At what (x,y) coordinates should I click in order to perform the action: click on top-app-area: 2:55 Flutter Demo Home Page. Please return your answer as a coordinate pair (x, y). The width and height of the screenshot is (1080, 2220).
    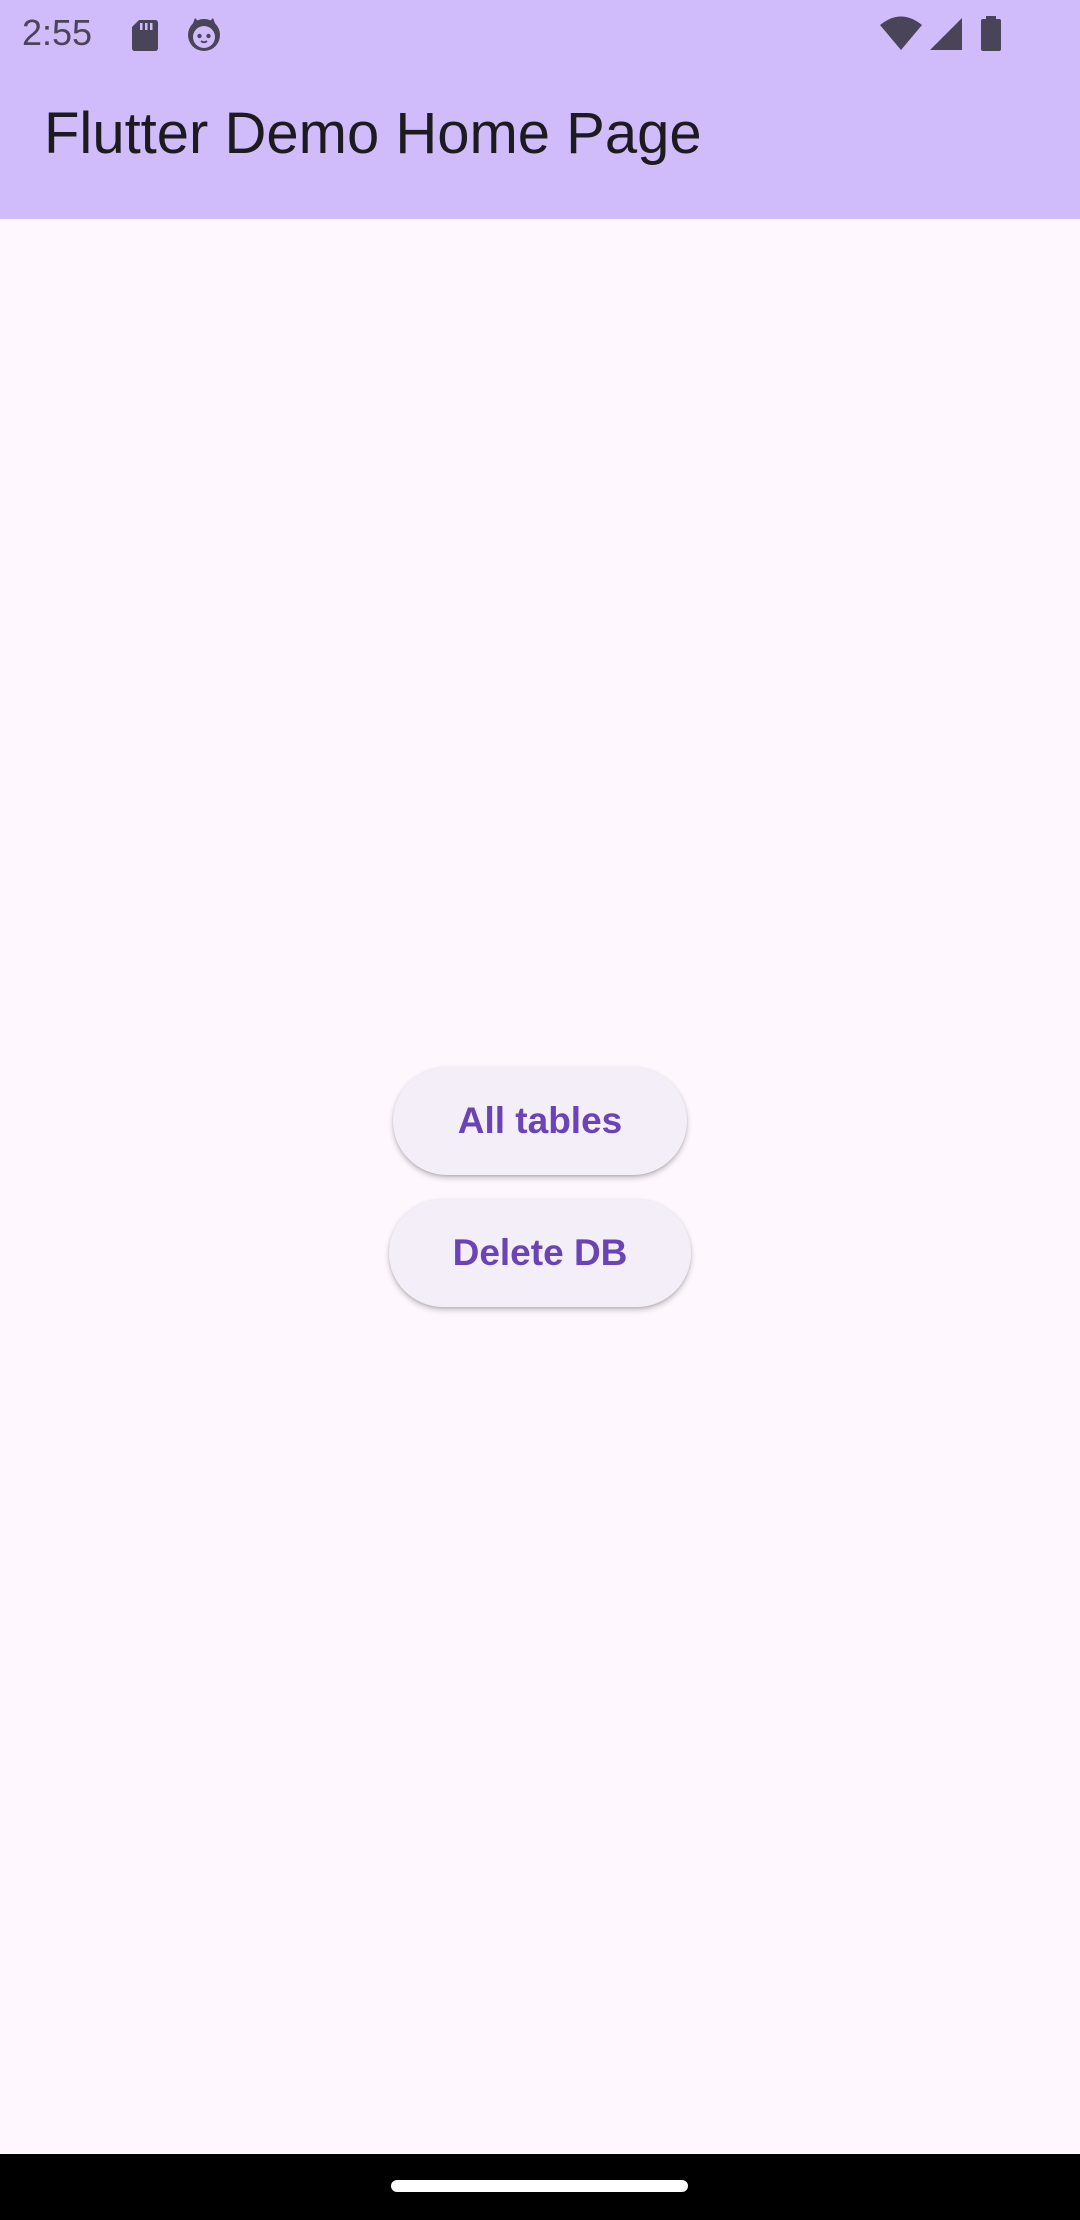
    Looking at the image, I should click on (540, 109).